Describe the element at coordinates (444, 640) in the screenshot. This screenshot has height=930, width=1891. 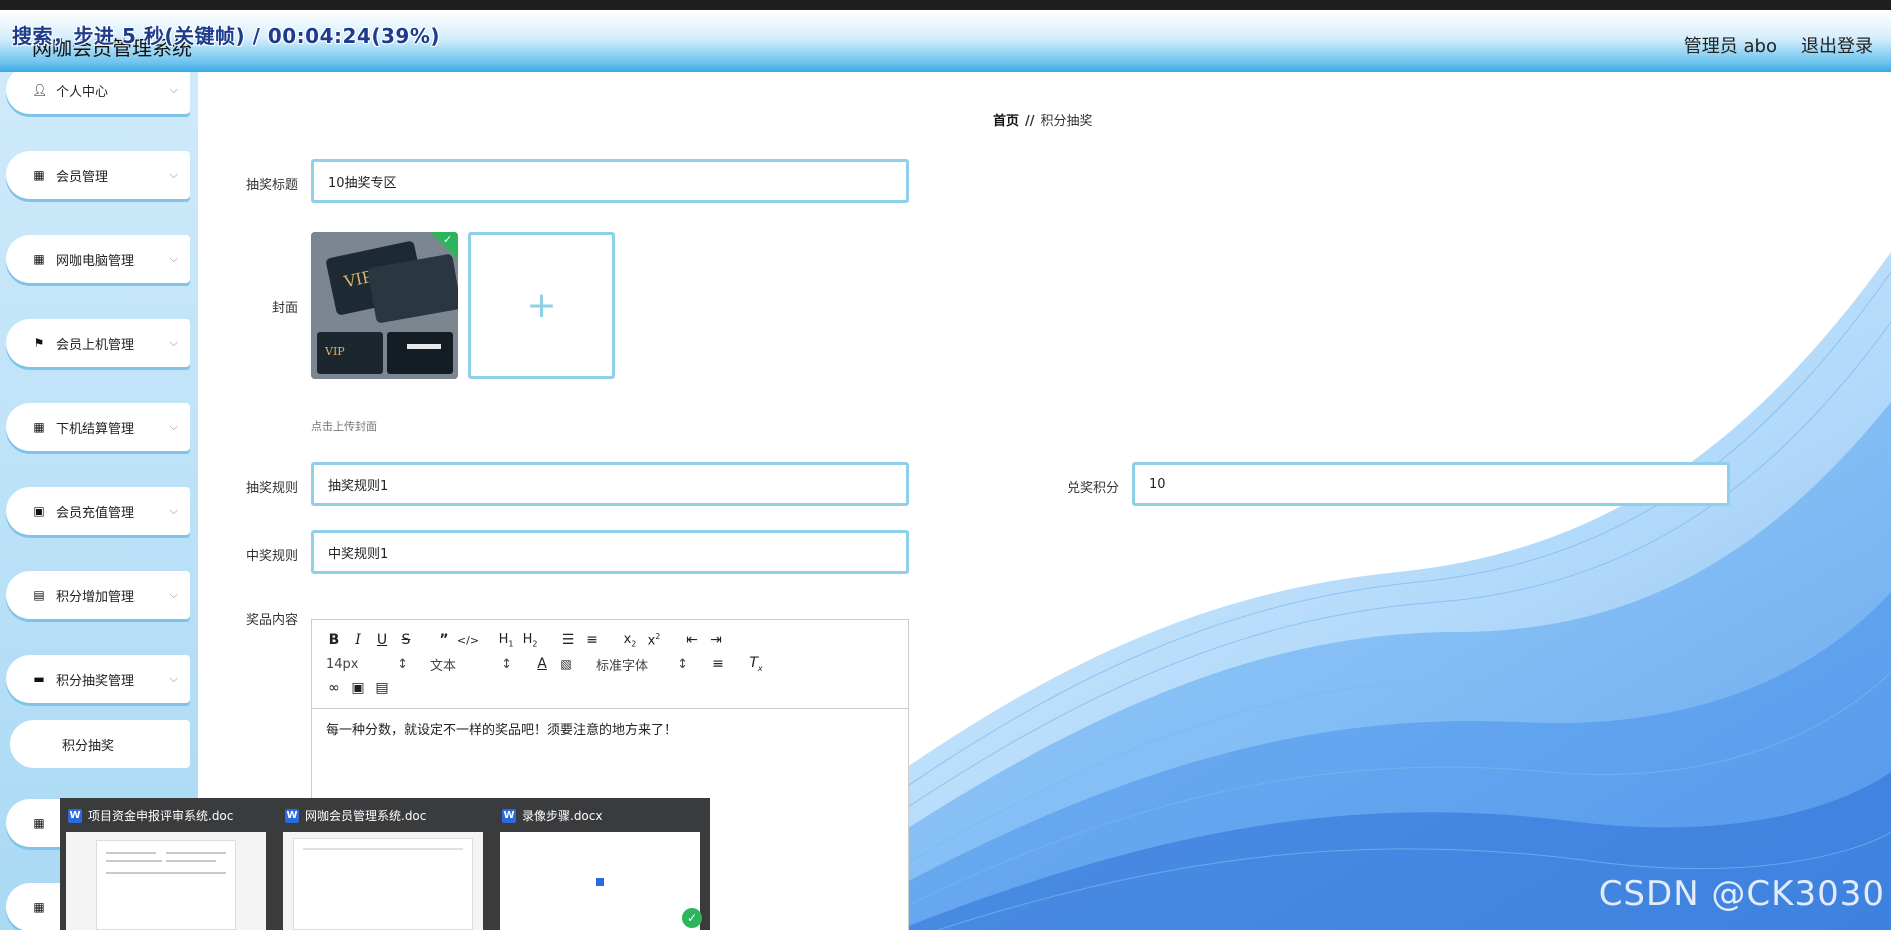
I see `blockquote-icon: ”` at that location.